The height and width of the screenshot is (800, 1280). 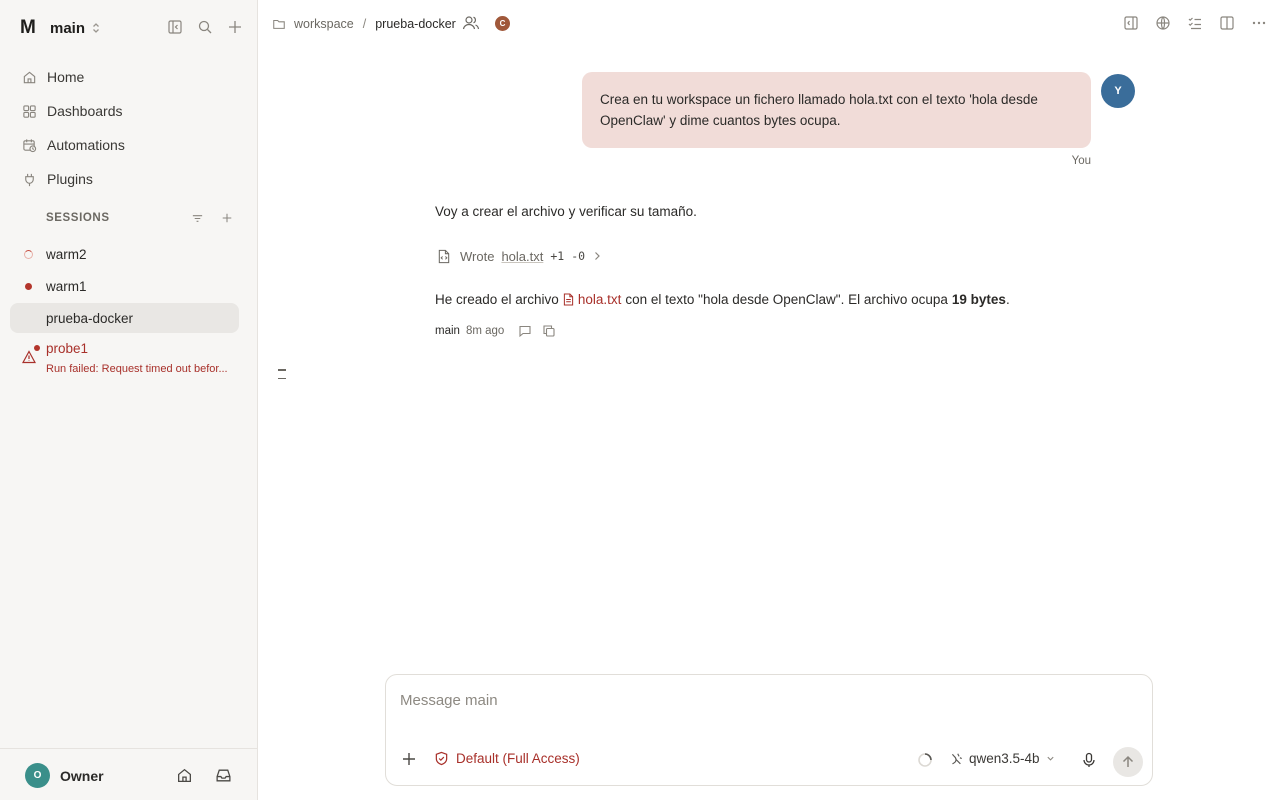 I want to click on nav-automations-label: Automations, so click(x=86, y=145).